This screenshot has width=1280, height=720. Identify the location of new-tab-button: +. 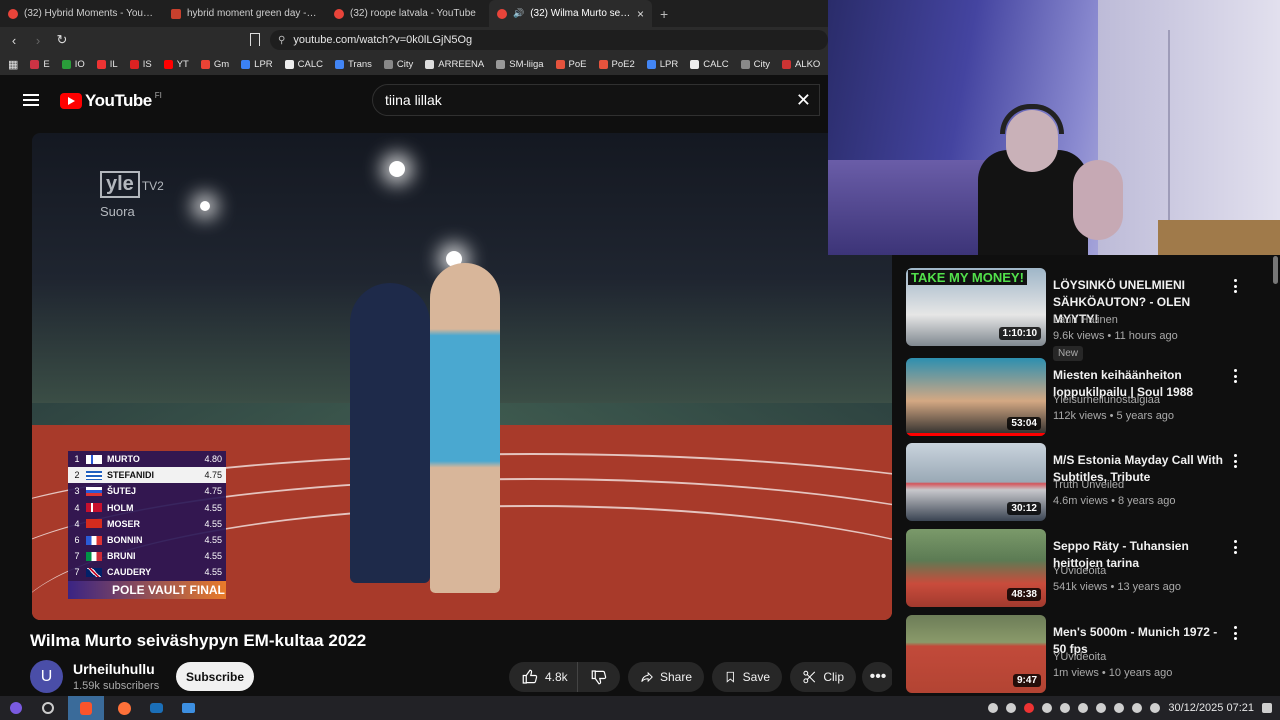
(664, 14).